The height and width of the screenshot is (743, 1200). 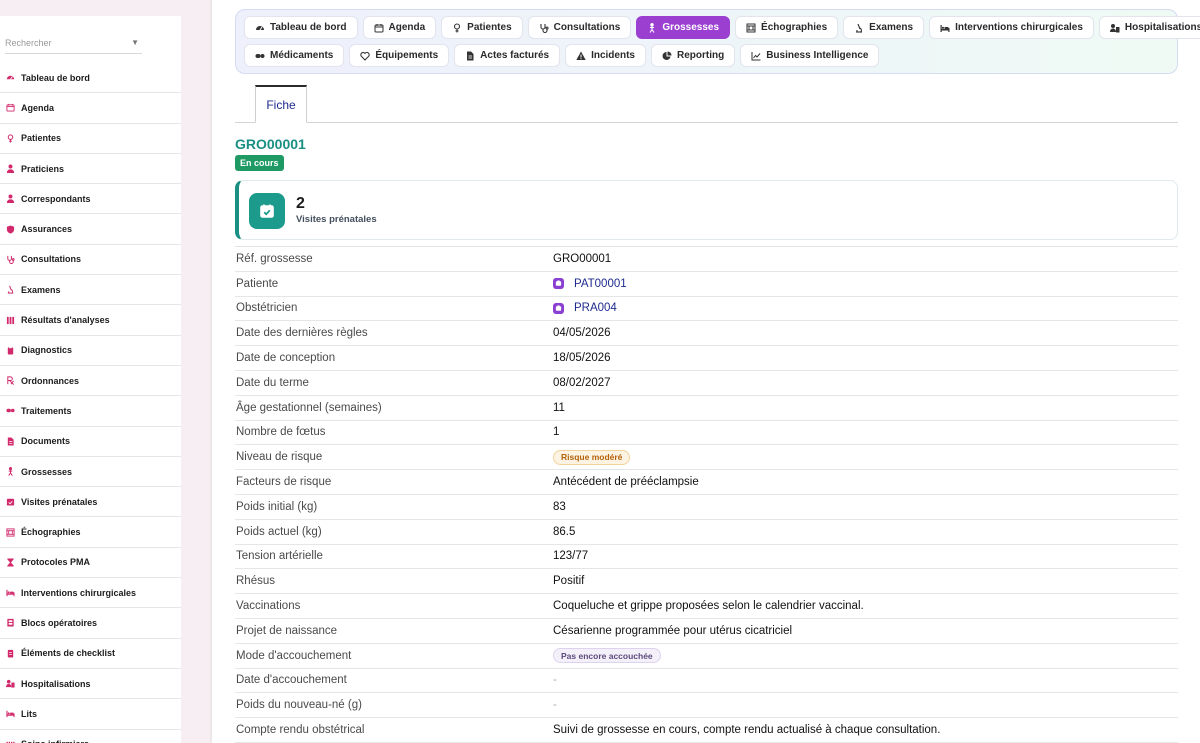 I want to click on sidebar-item-patientes: Patientes, so click(x=90, y=139).